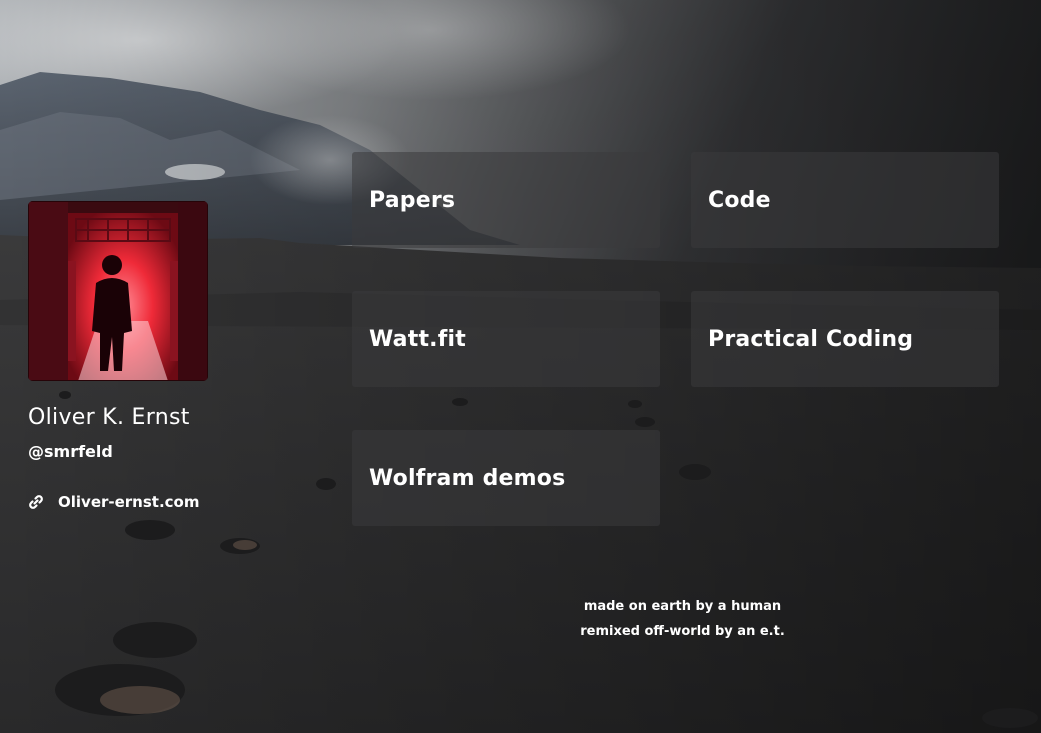 This screenshot has width=1041, height=733. What do you see at coordinates (682, 631) in the screenshot?
I see `footer-line-2: remixed off-world by an e.t.` at bounding box center [682, 631].